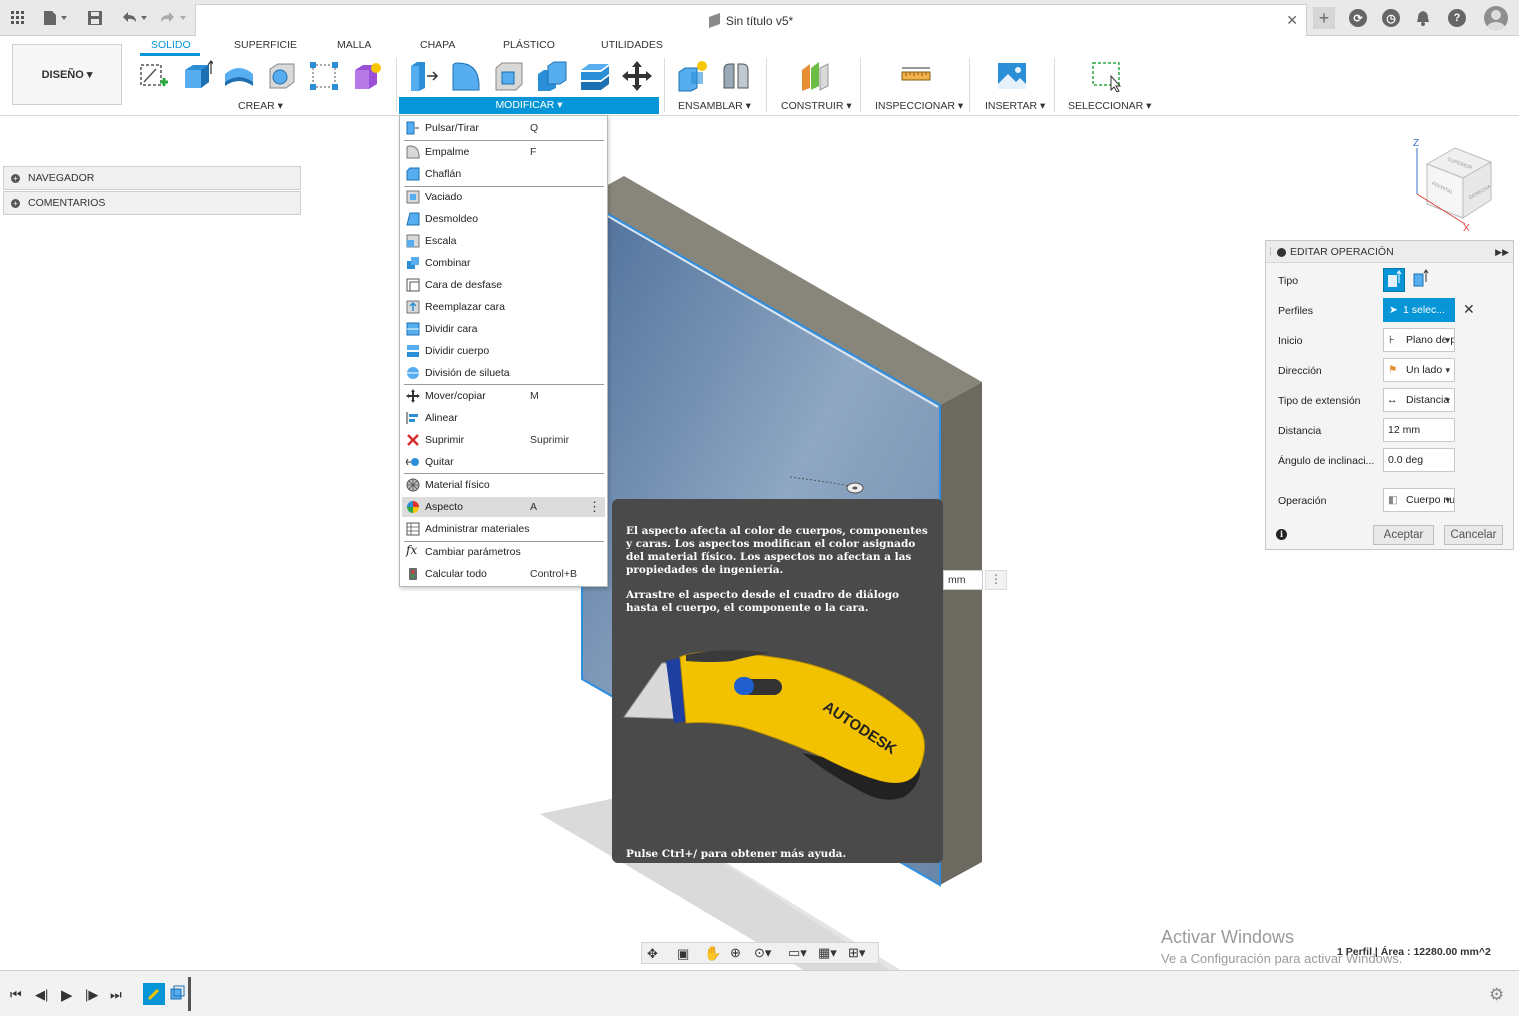  I want to click on taper-angle-input: 0.0 deg, so click(1419, 460).